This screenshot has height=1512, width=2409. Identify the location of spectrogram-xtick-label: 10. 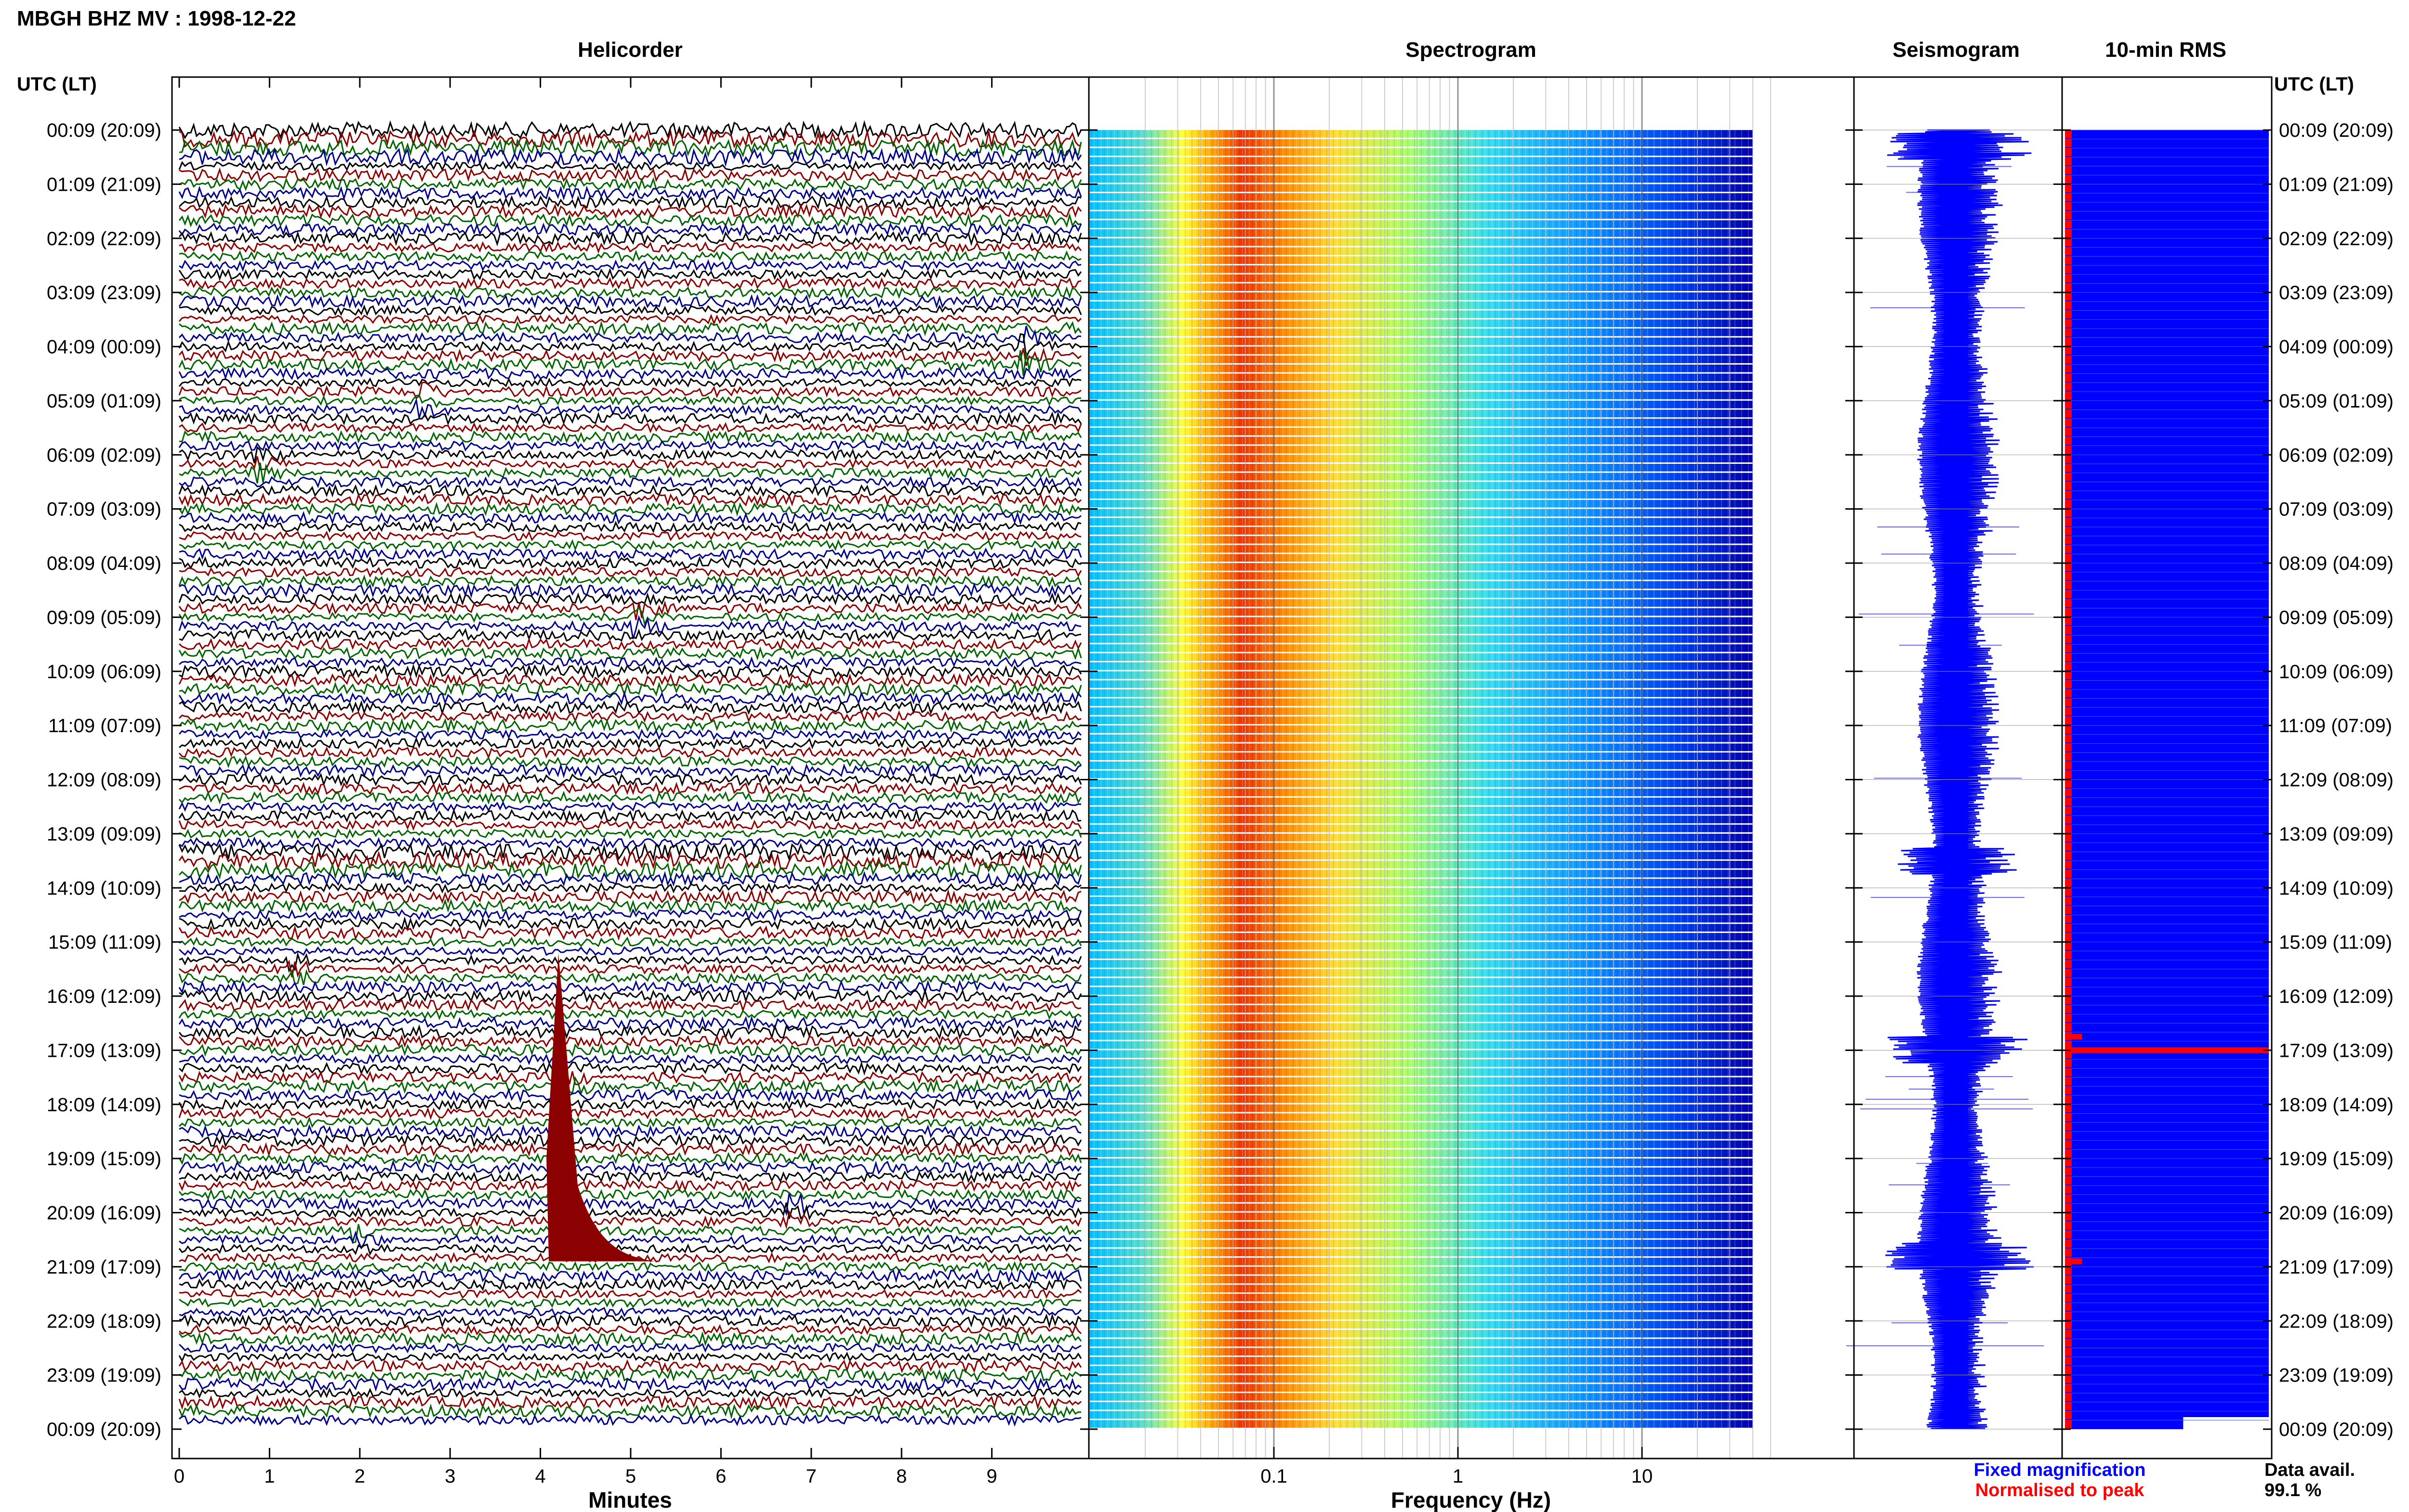
(1642, 1476).